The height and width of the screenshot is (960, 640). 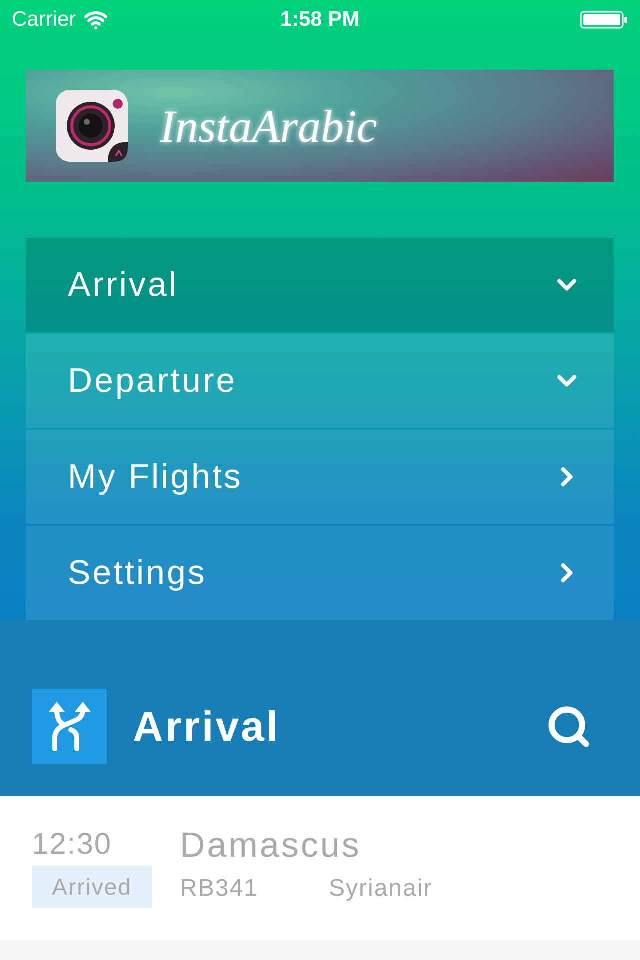 What do you see at coordinates (92, 126) in the screenshot?
I see `camera-app-icon` at bounding box center [92, 126].